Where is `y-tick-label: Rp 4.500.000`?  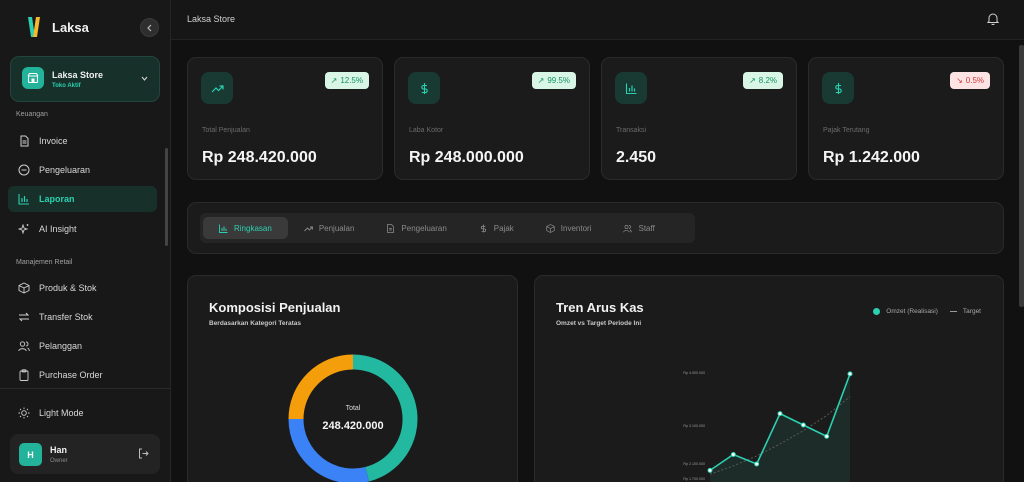 y-tick-label: Rp 4.500.000 is located at coordinates (694, 373).